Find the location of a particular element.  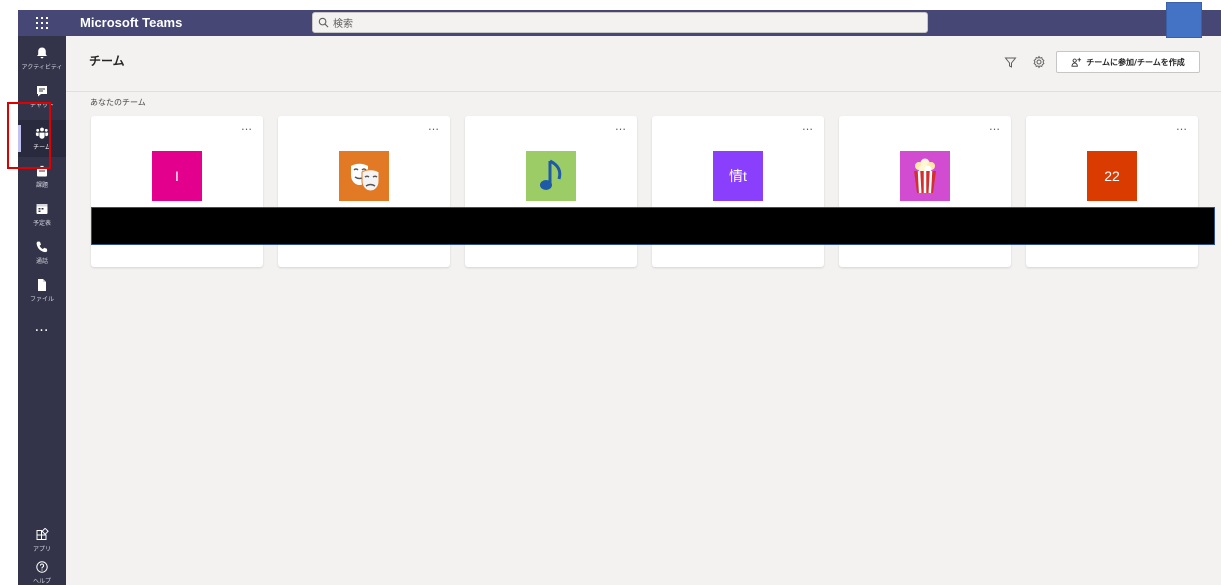

waffle-icon is located at coordinates (42, 23).